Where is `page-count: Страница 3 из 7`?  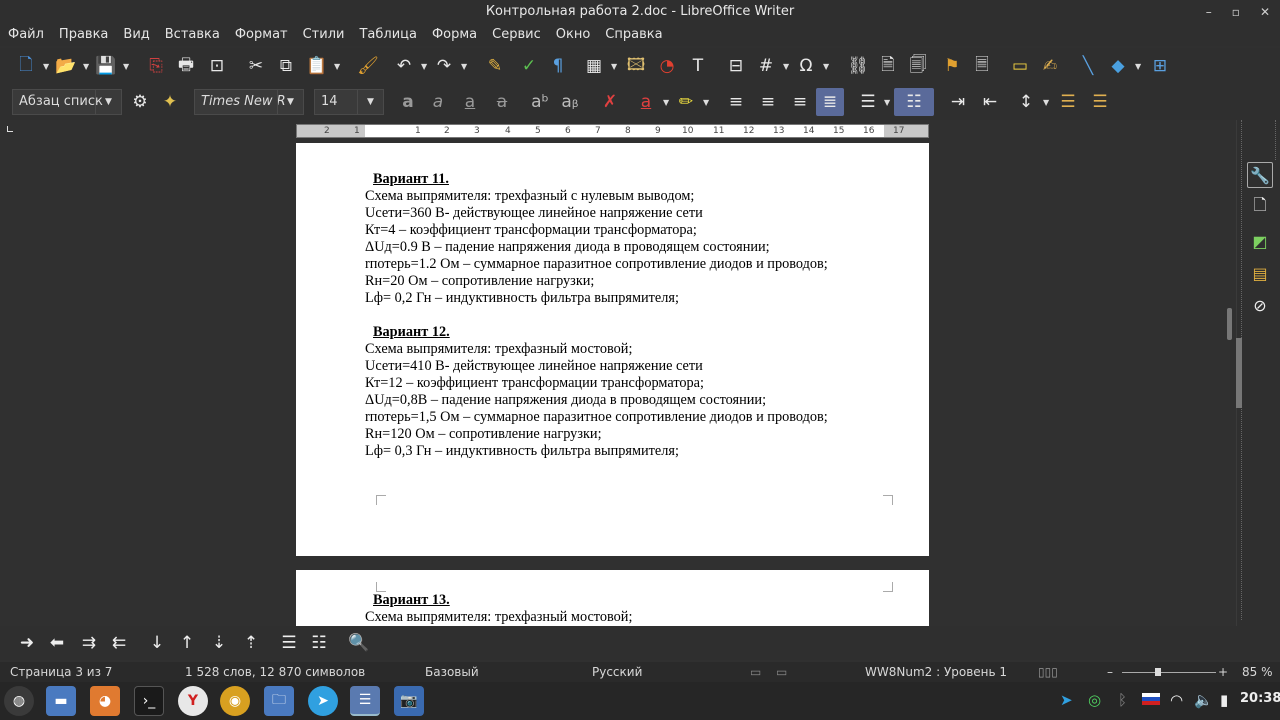
page-count: Страница 3 из 7 is located at coordinates (61, 672).